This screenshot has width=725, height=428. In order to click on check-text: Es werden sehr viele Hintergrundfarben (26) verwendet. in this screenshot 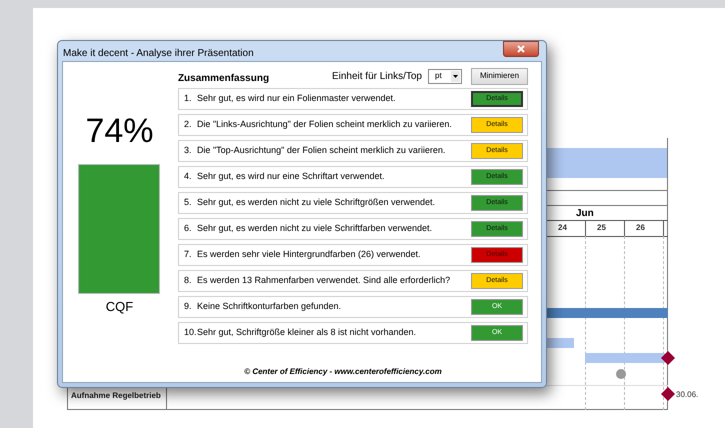, I will do `click(309, 255)`.